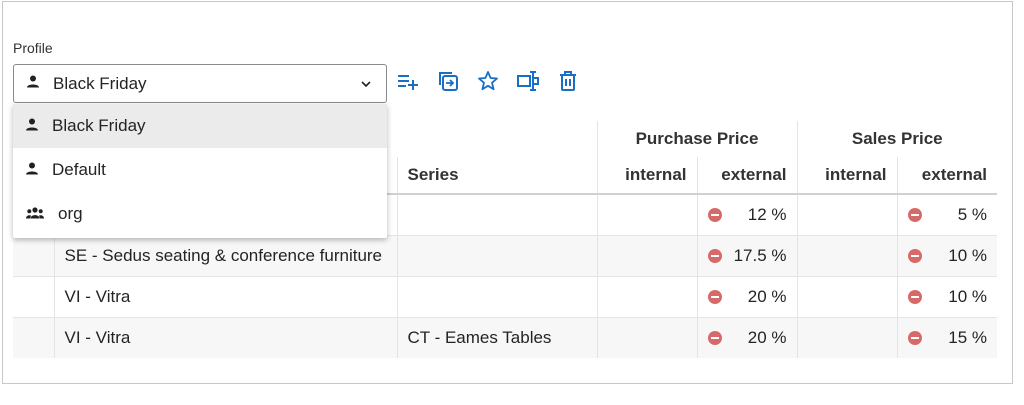  I want to click on profile-option-default: Default, so click(200, 170).